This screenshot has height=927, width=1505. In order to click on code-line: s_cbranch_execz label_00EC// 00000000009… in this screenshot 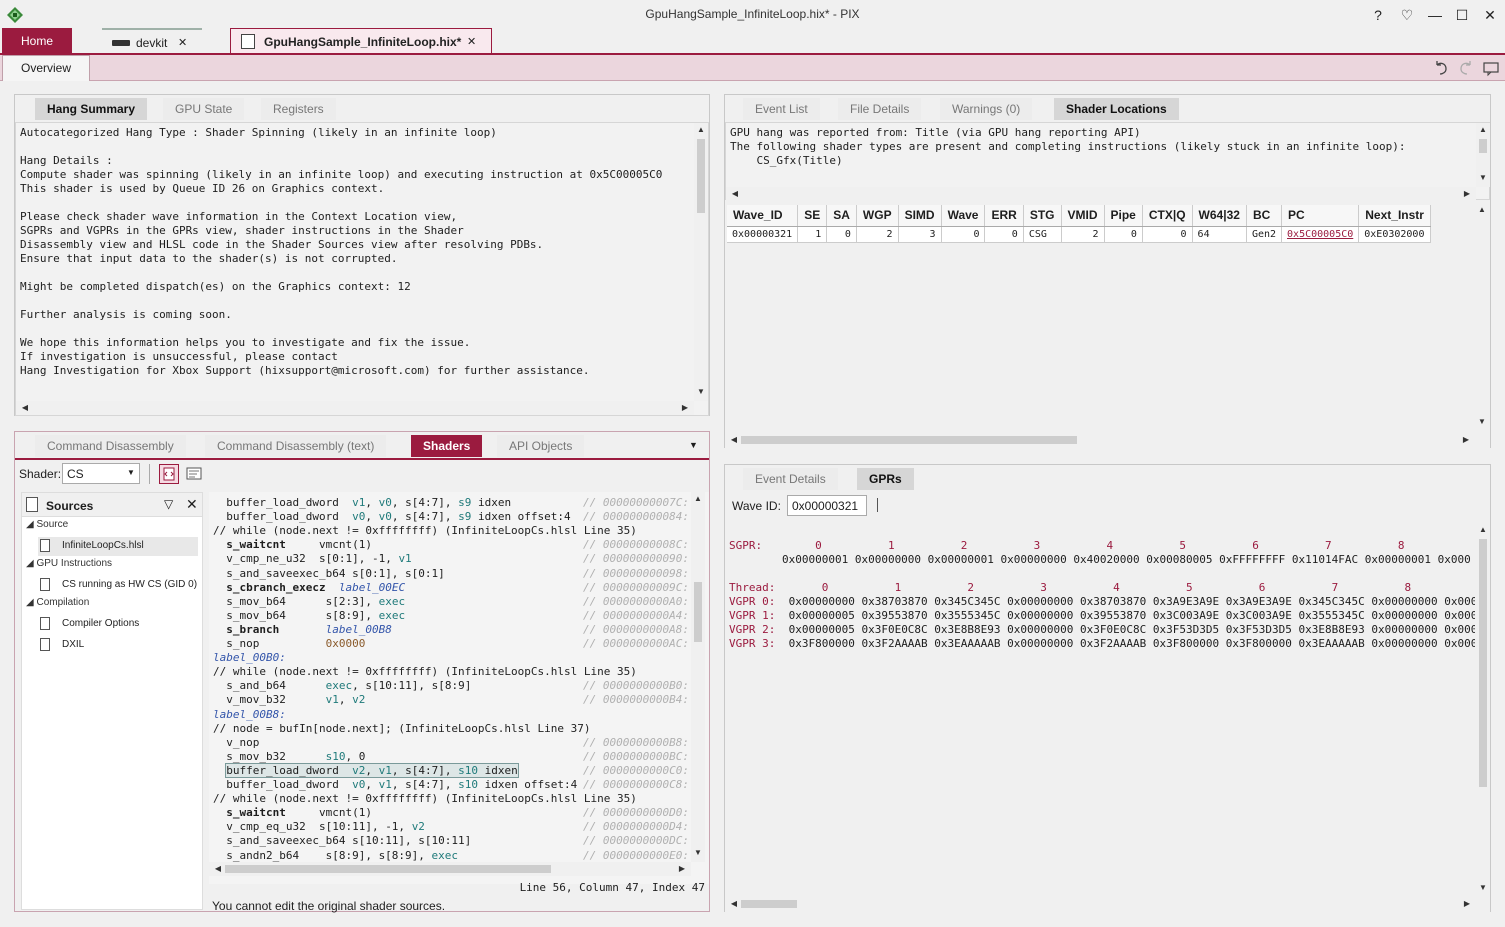, I will do `click(451, 588)`.